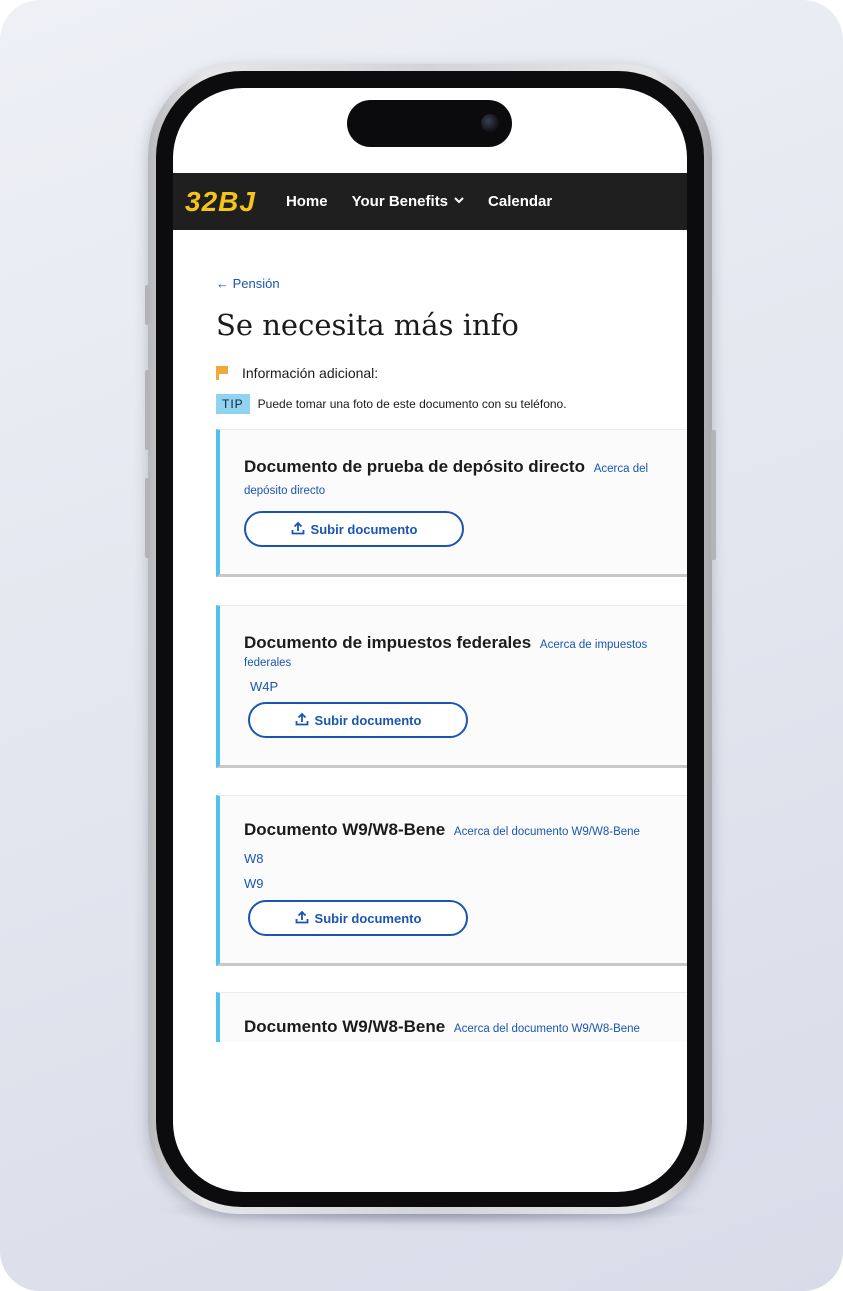 The image size is (843, 1291). What do you see at coordinates (267, 663) in the screenshot?
I see `about-link-continued: federales` at bounding box center [267, 663].